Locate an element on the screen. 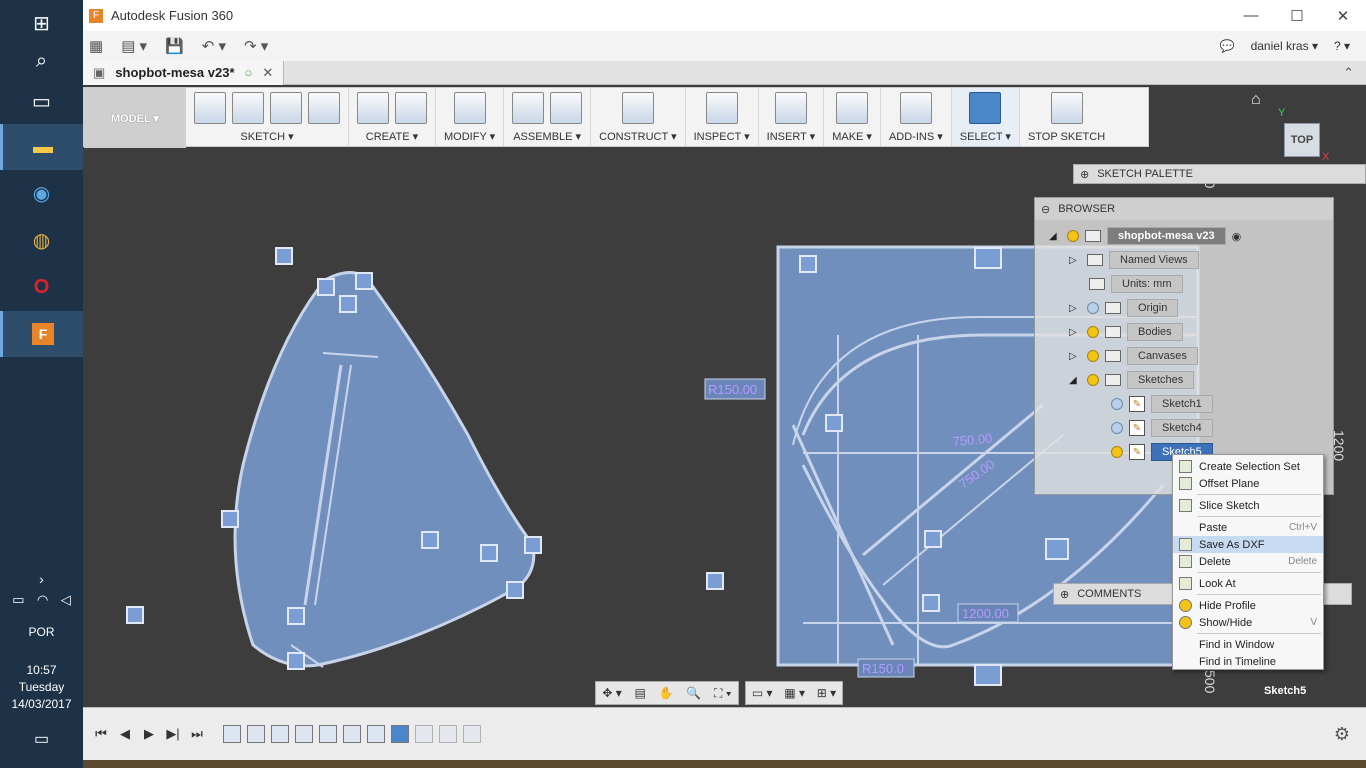  make-menu-label: MAKE ▾ is located at coordinates (852, 136).